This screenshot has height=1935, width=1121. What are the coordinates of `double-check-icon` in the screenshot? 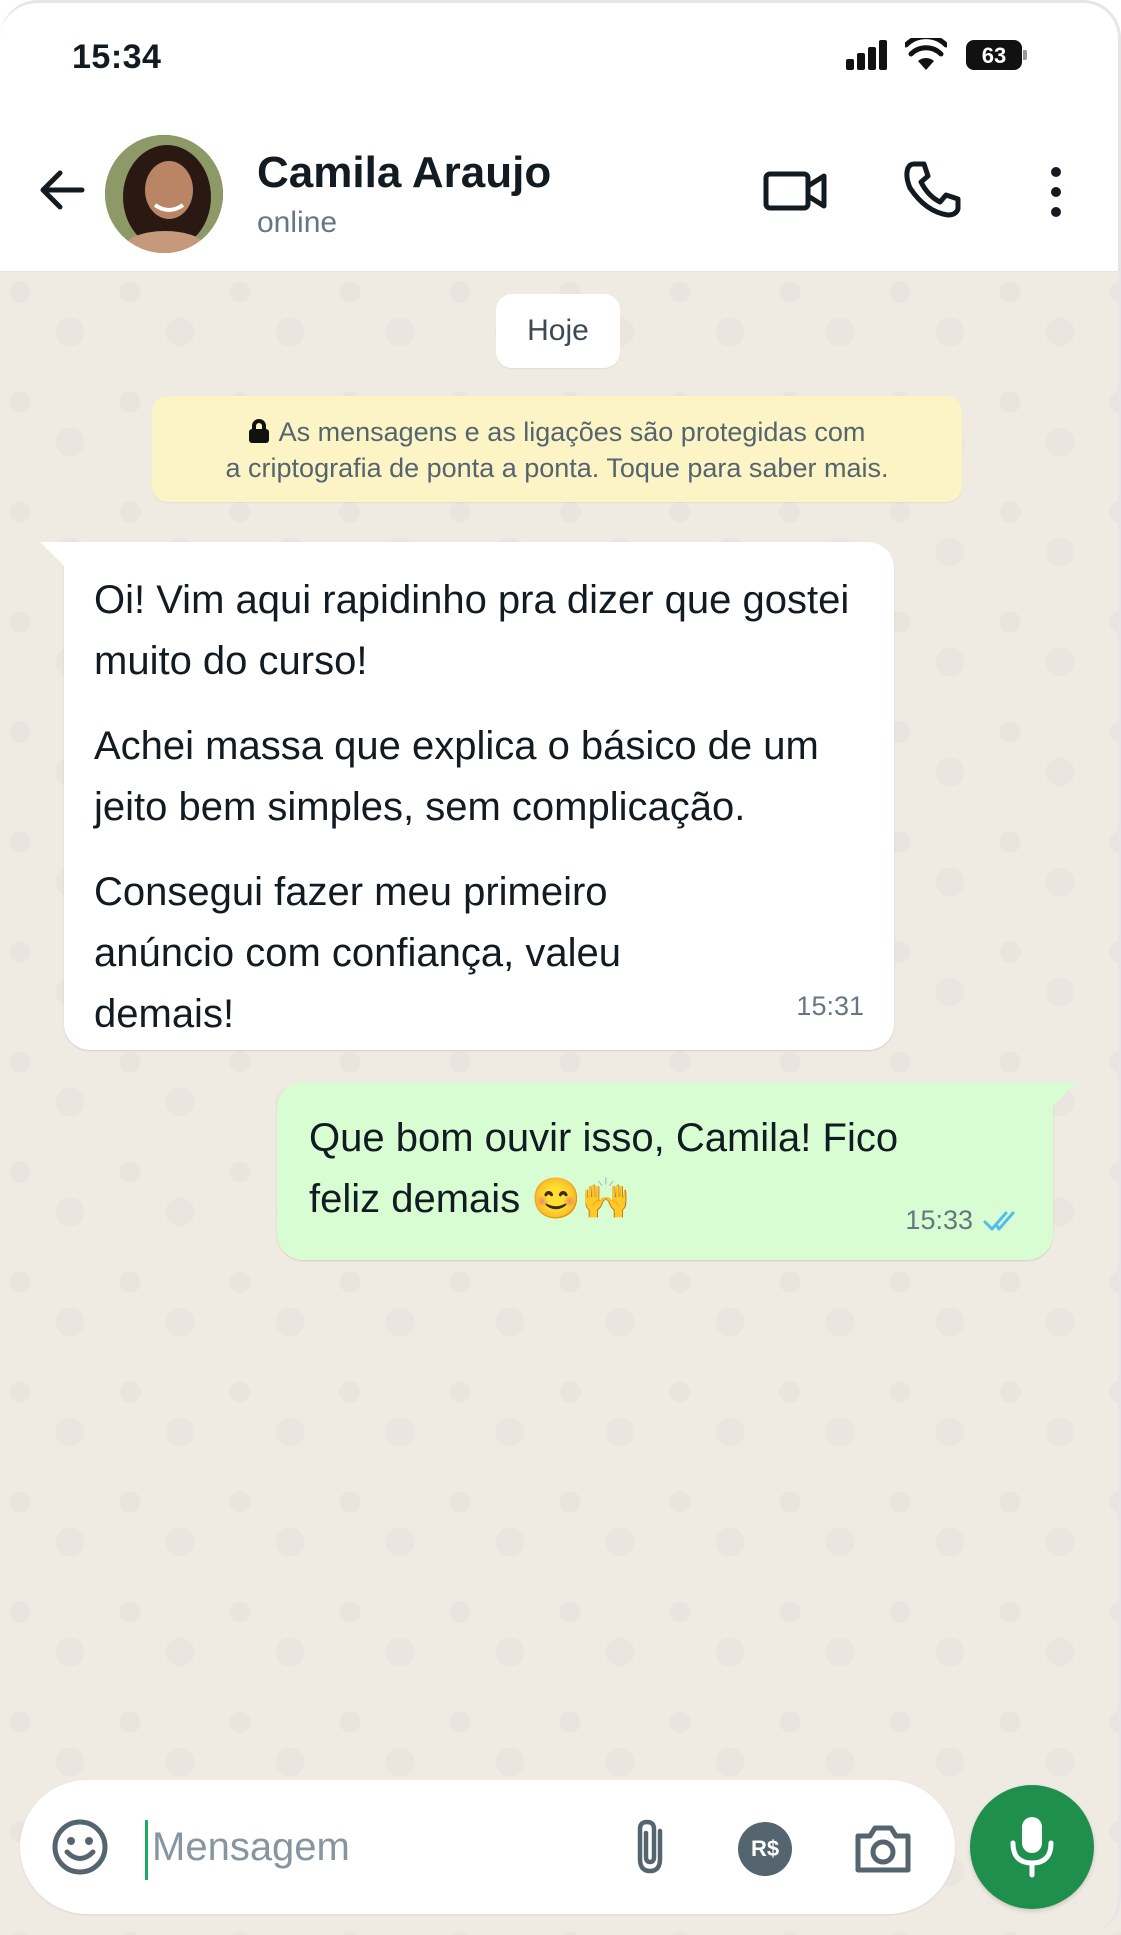 It's located at (999, 1220).